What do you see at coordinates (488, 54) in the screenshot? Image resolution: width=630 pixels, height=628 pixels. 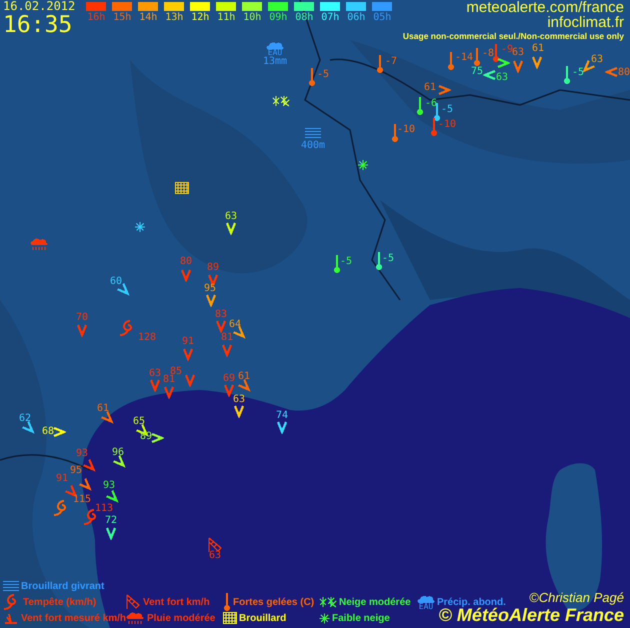 I see `temperature-label: -8` at bounding box center [488, 54].